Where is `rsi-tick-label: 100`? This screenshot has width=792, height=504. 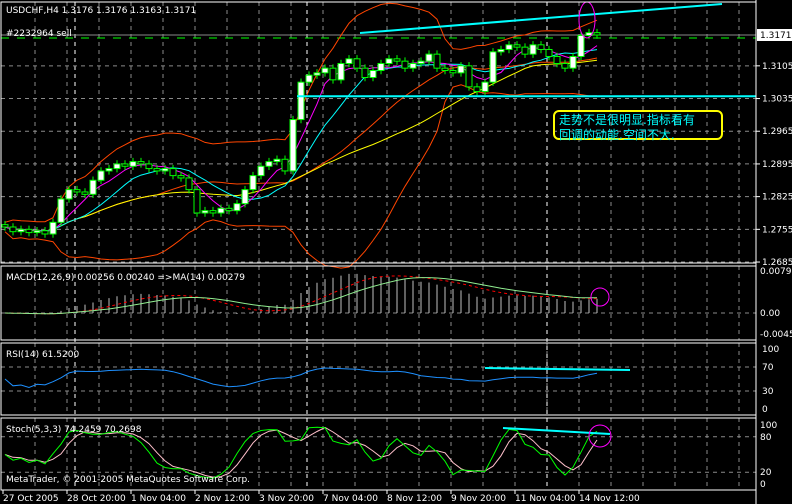
rsi-tick-label: 100 is located at coordinates (770, 350).